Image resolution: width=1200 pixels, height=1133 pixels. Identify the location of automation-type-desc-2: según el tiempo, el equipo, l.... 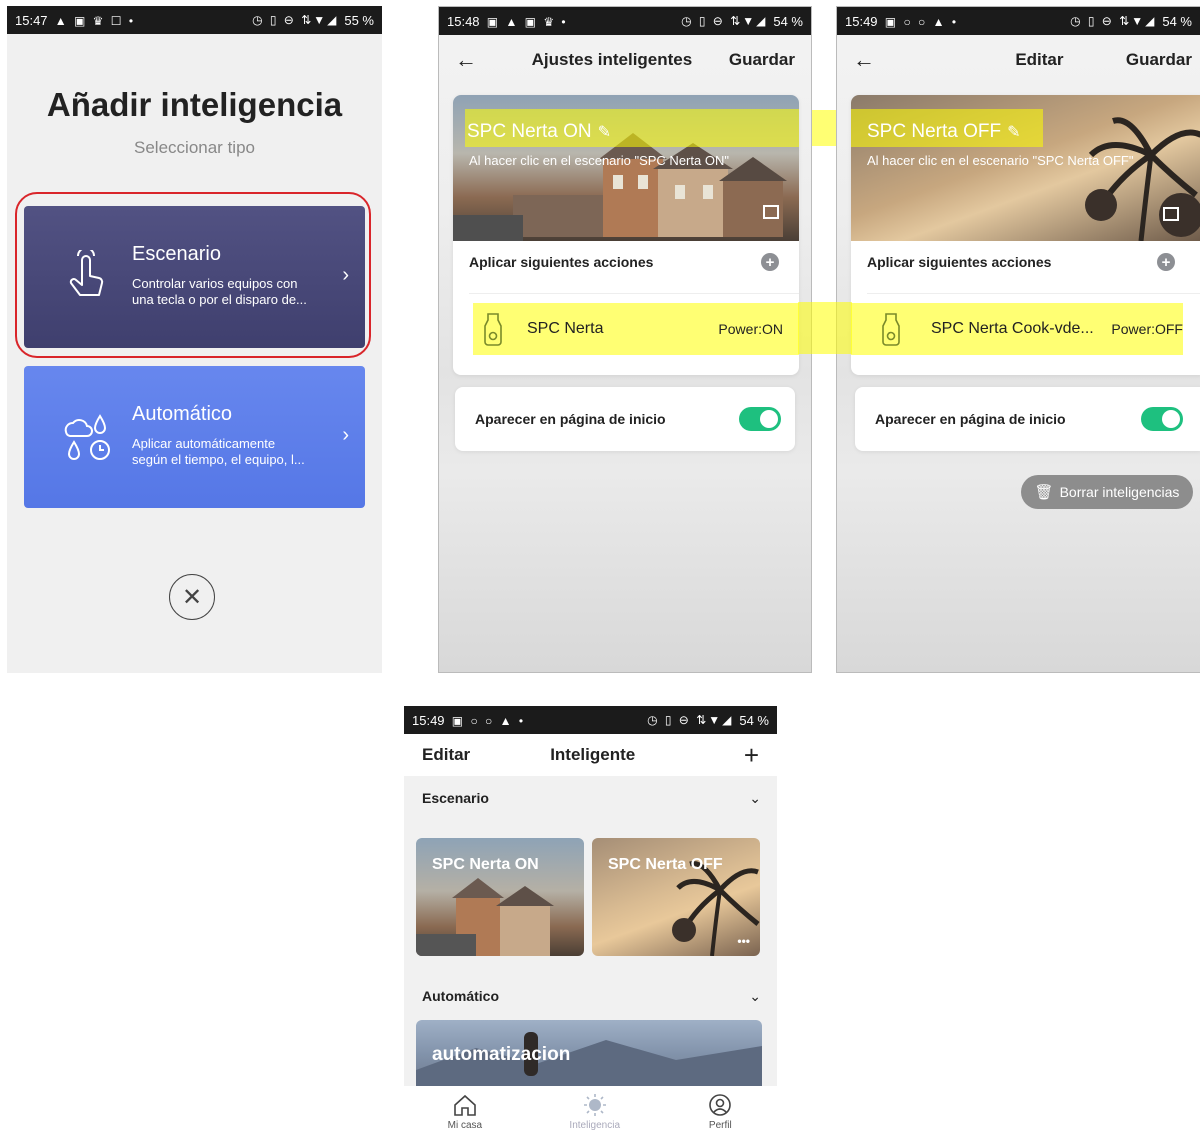
(218, 459).